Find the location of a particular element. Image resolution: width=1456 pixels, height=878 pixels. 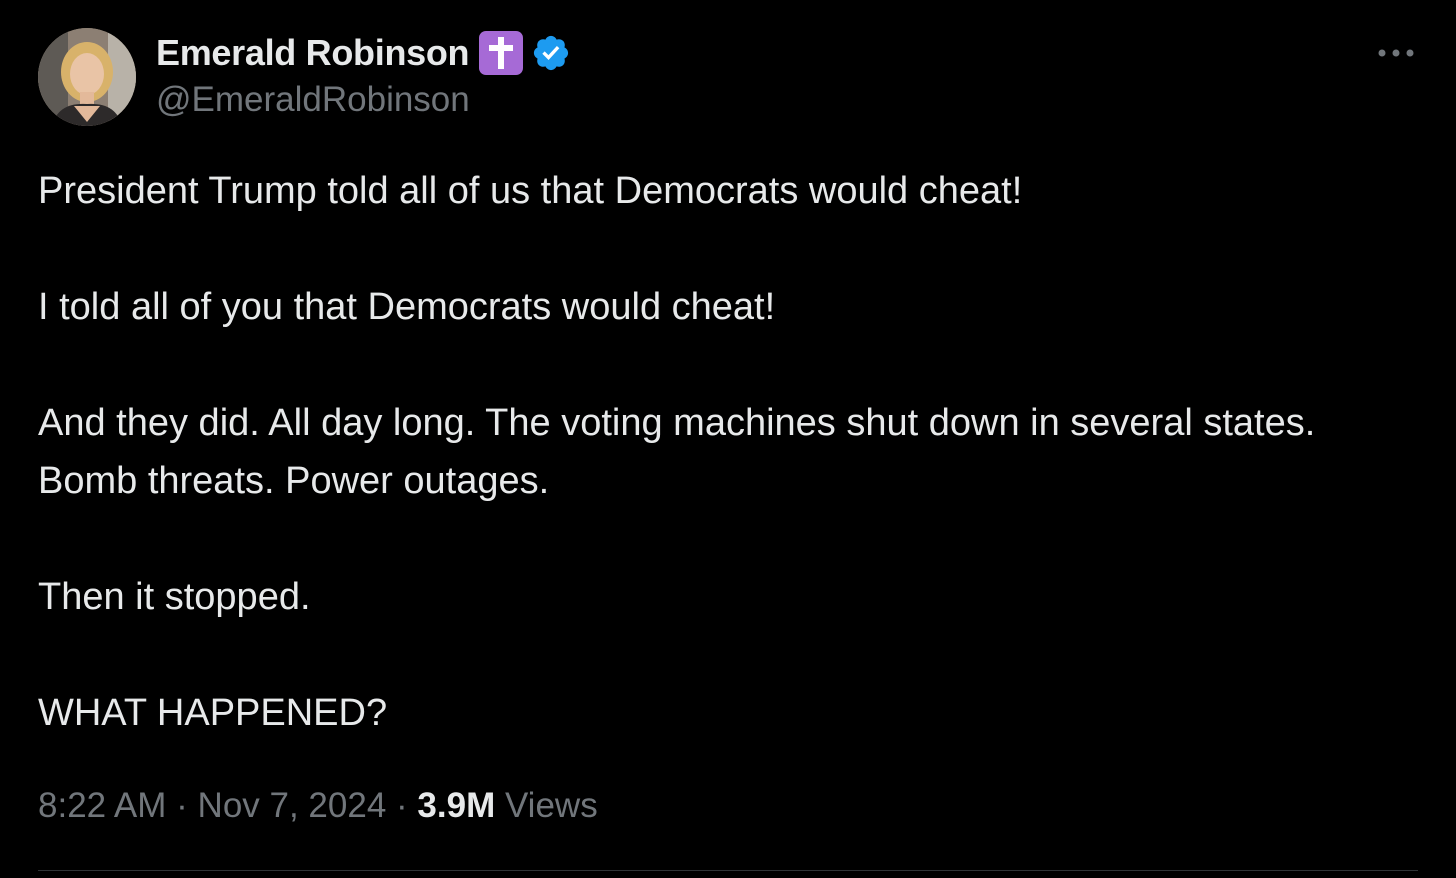

verified-badge-icon is located at coordinates (551, 53).